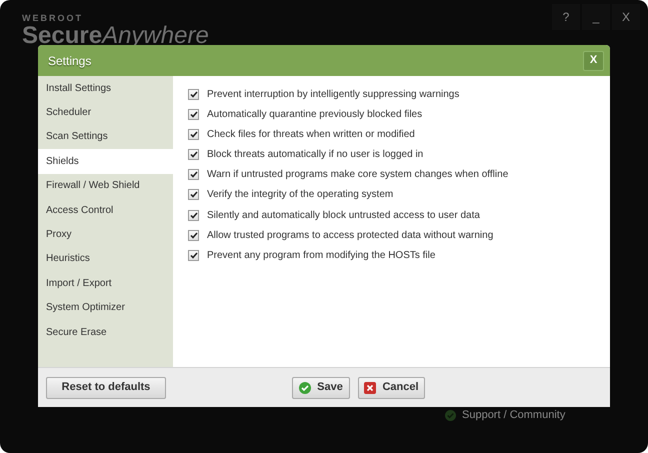  Describe the element at coordinates (105, 332) in the screenshot. I see `sidebar-item: Secure Erase` at that location.